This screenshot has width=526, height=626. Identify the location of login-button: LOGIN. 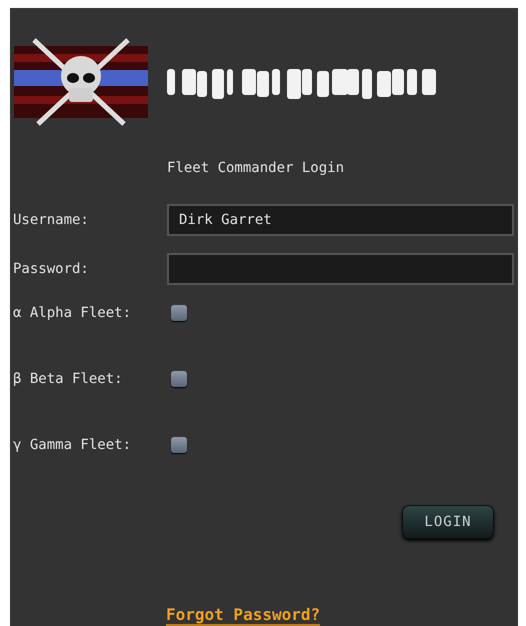
(448, 522).